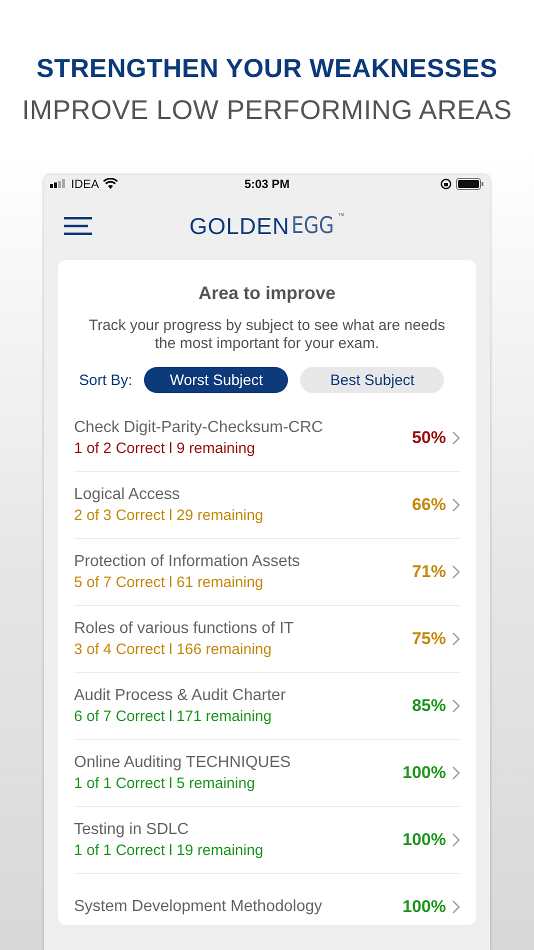 The image size is (534, 950). Describe the element at coordinates (267, 68) in the screenshot. I see `headline: STRENGTHEN YOUR WEAKNESSES` at that location.